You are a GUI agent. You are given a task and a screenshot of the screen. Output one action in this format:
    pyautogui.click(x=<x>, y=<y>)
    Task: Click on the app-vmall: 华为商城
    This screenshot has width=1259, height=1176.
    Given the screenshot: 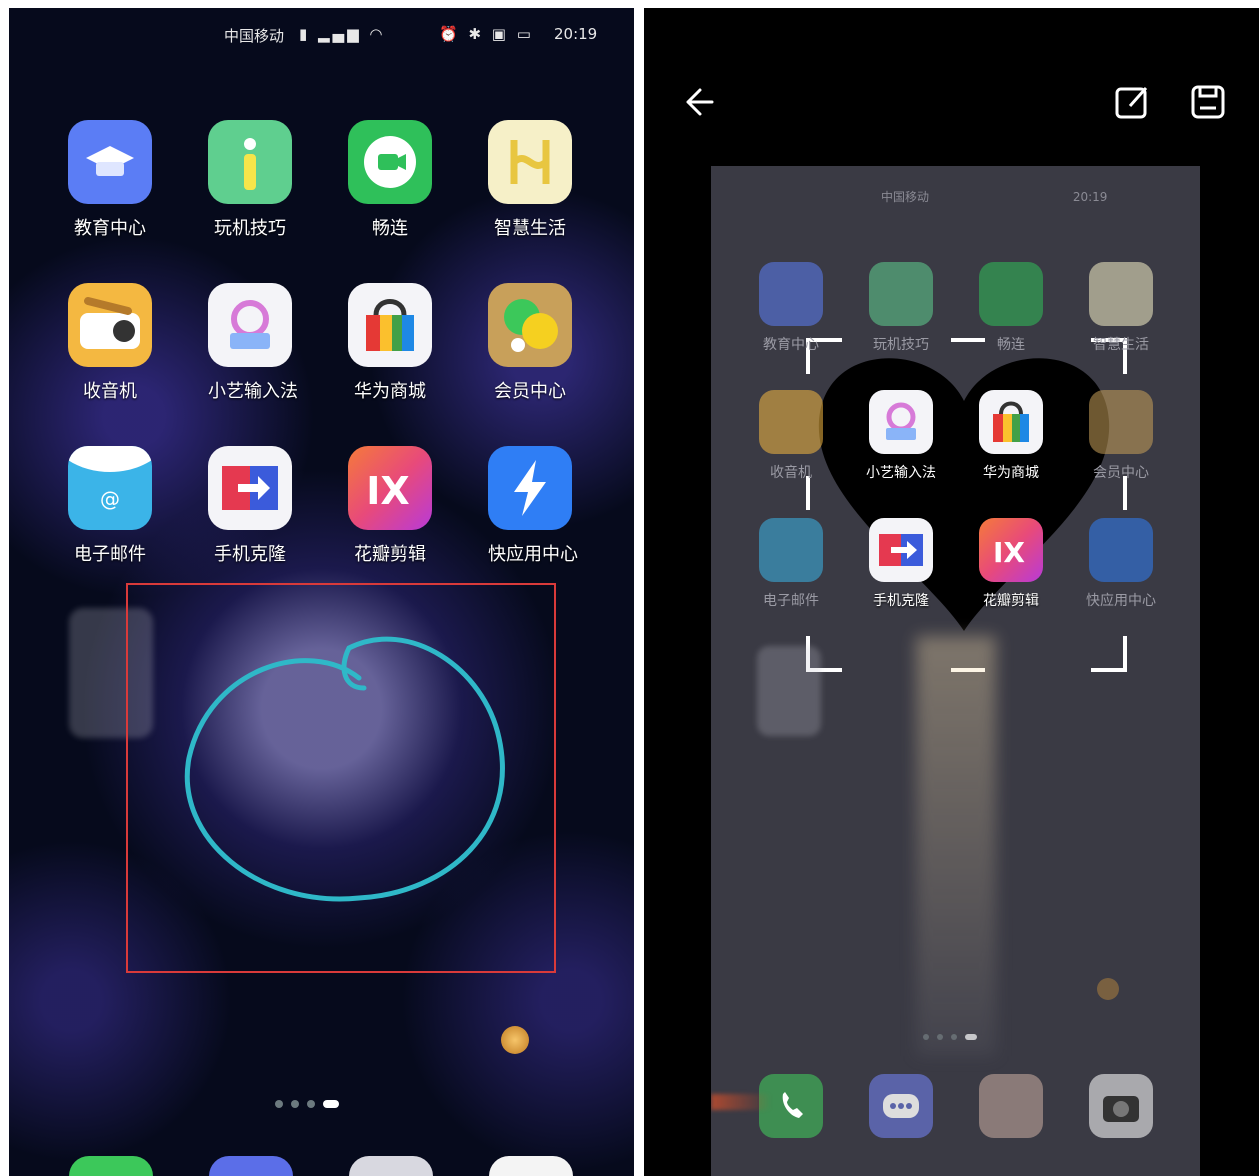 What is the action you would take?
    pyautogui.click(x=390, y=343)
    